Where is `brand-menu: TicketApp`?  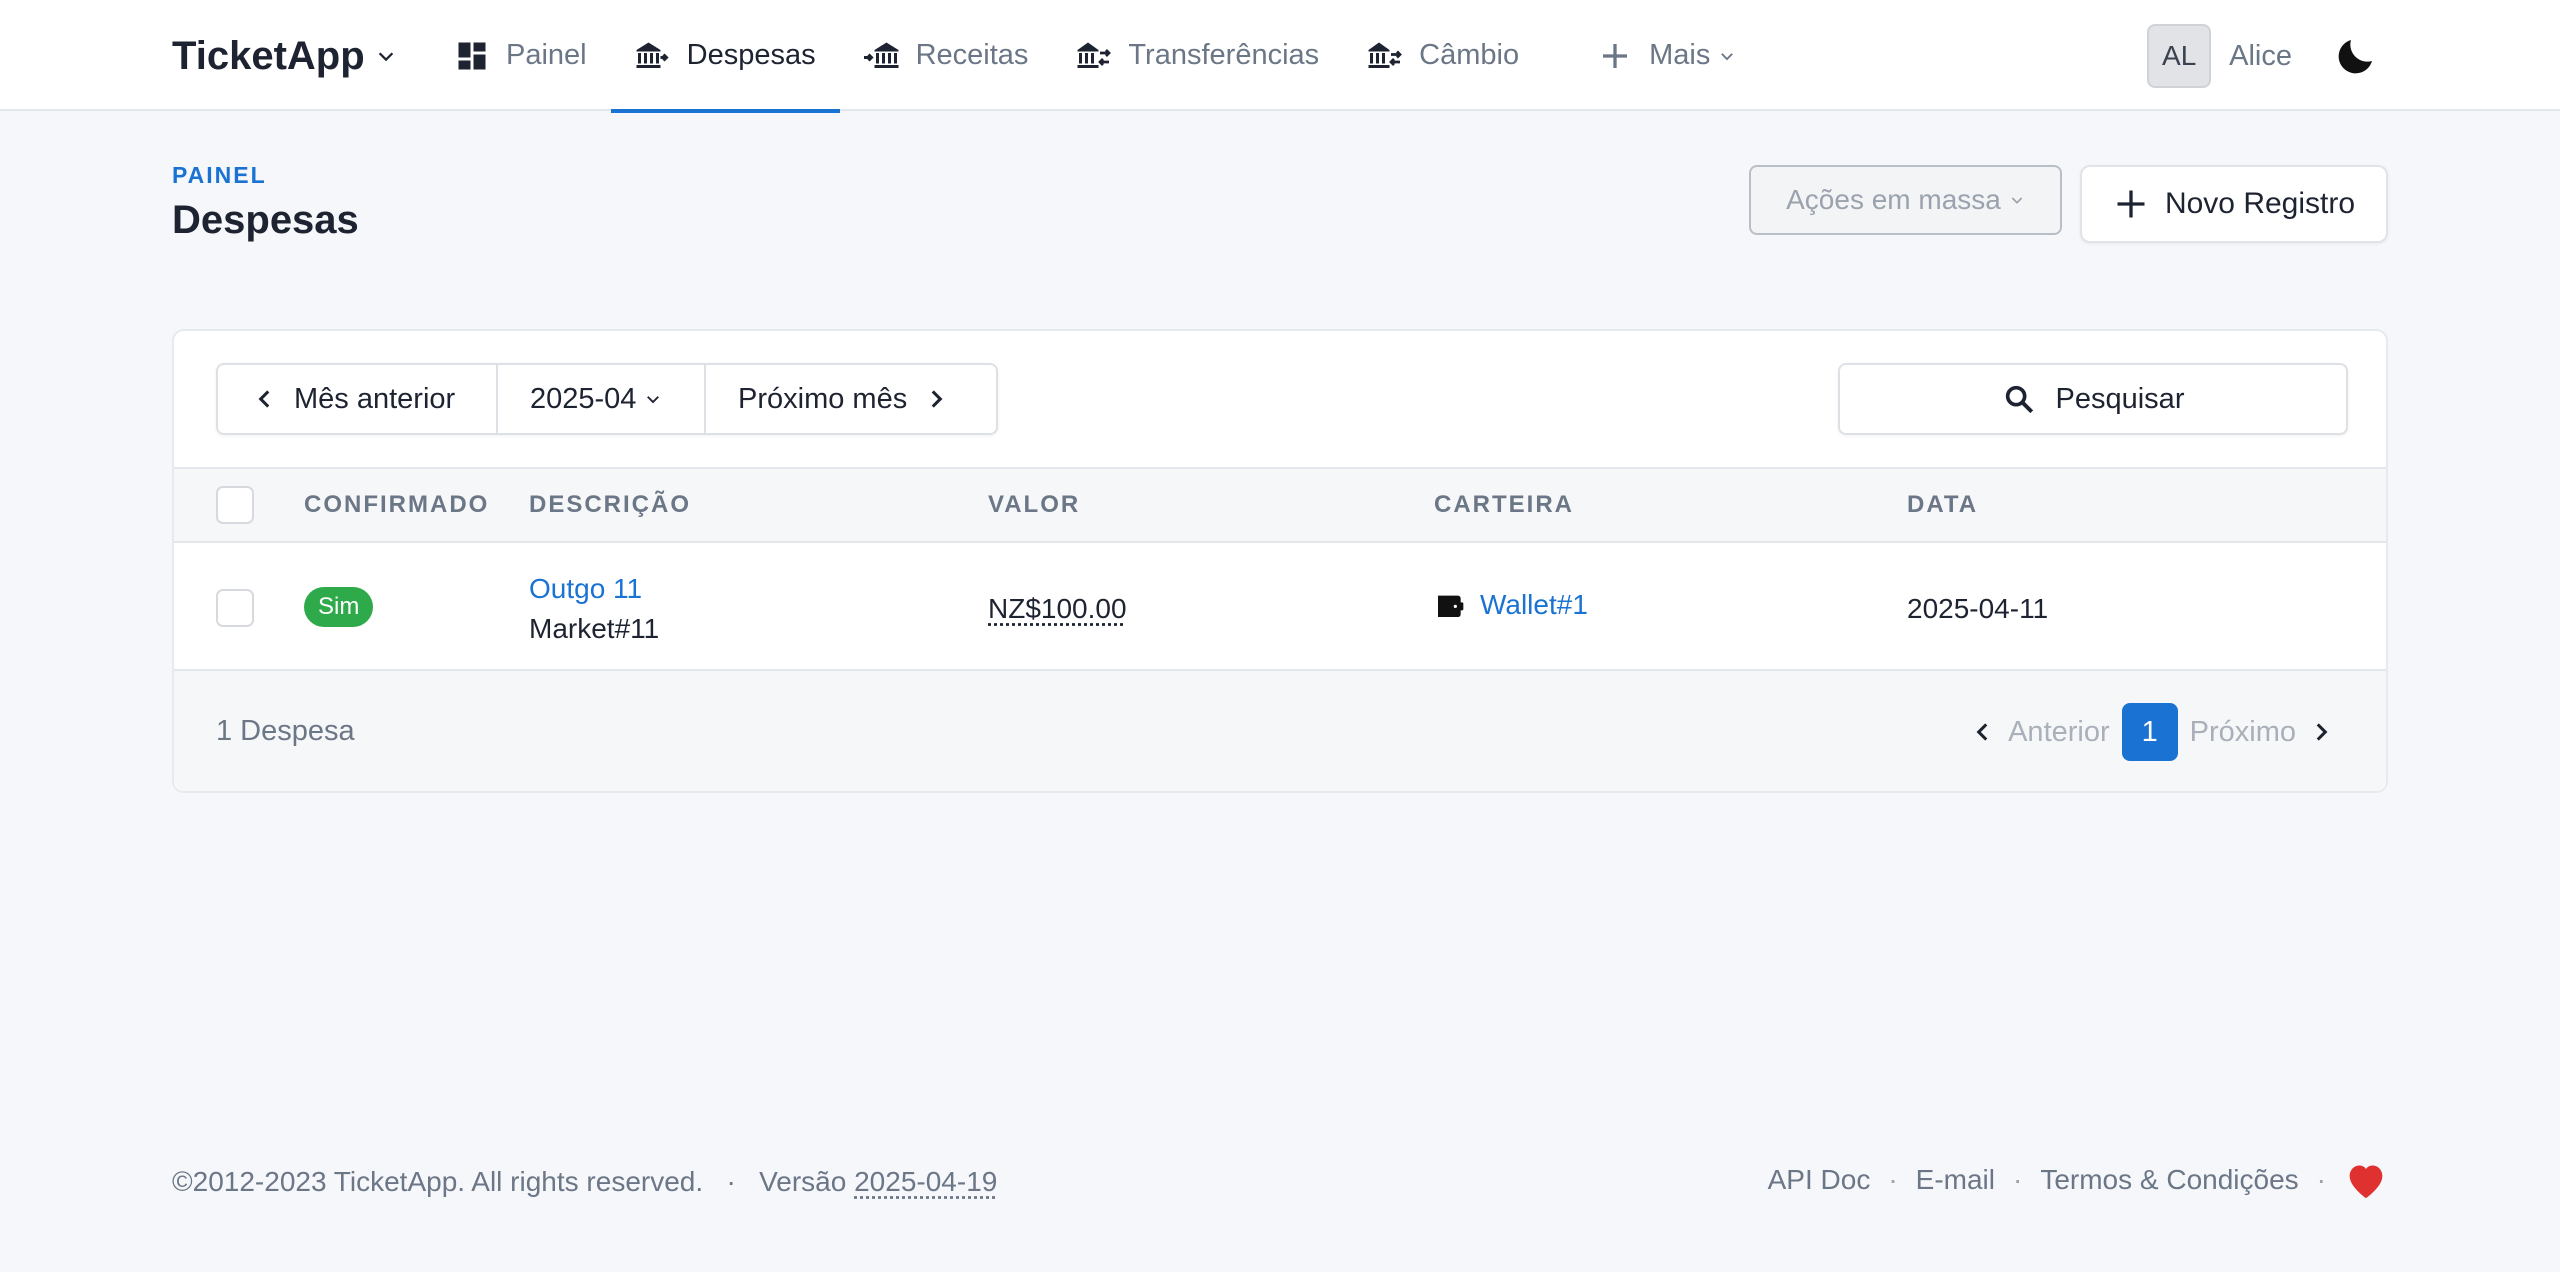 brand-menu: TicketApp is located at coordinates (284, 56).